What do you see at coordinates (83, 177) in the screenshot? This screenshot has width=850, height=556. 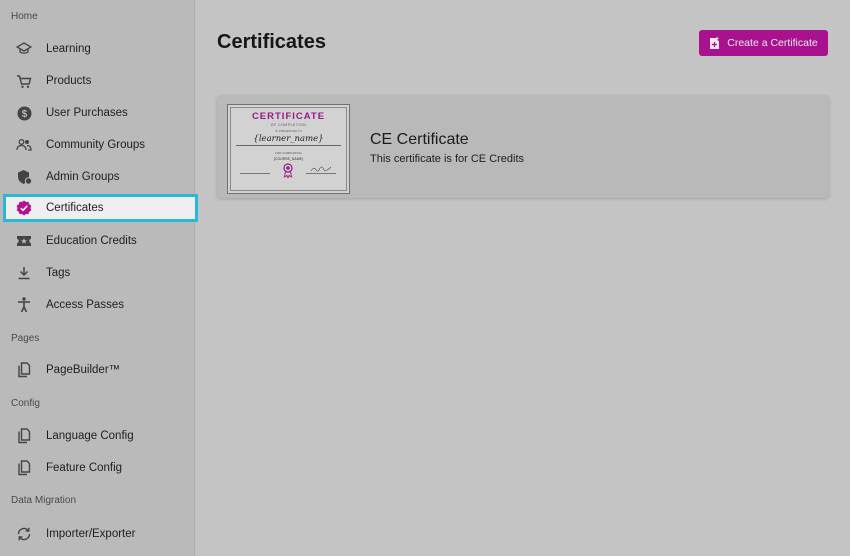 I see `sidebar-item-label: Admin Groups` at bounding box center [83, 177].